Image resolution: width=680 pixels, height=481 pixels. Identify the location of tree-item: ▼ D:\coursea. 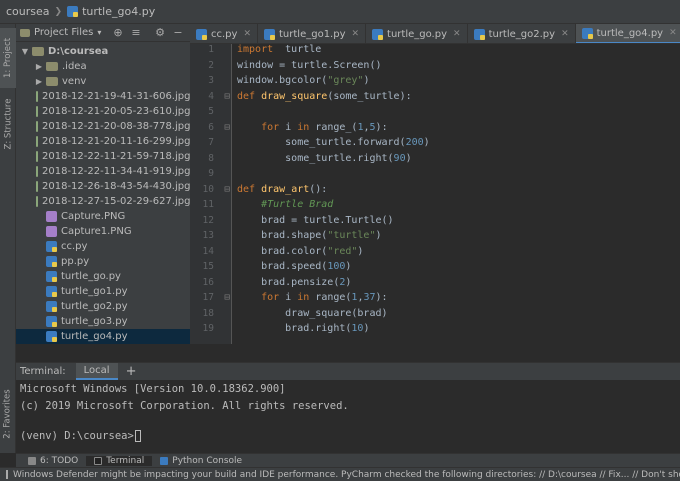
(103, 51).